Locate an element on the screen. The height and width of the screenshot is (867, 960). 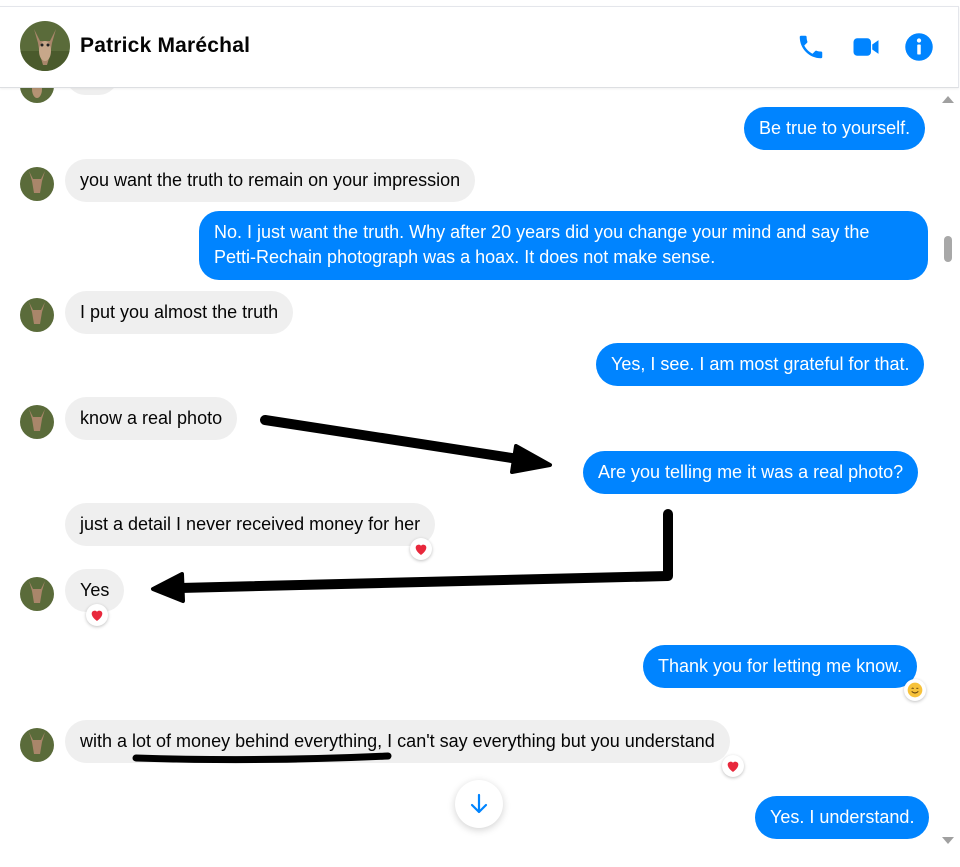
phone-icon is located at coordinates (811, 47).